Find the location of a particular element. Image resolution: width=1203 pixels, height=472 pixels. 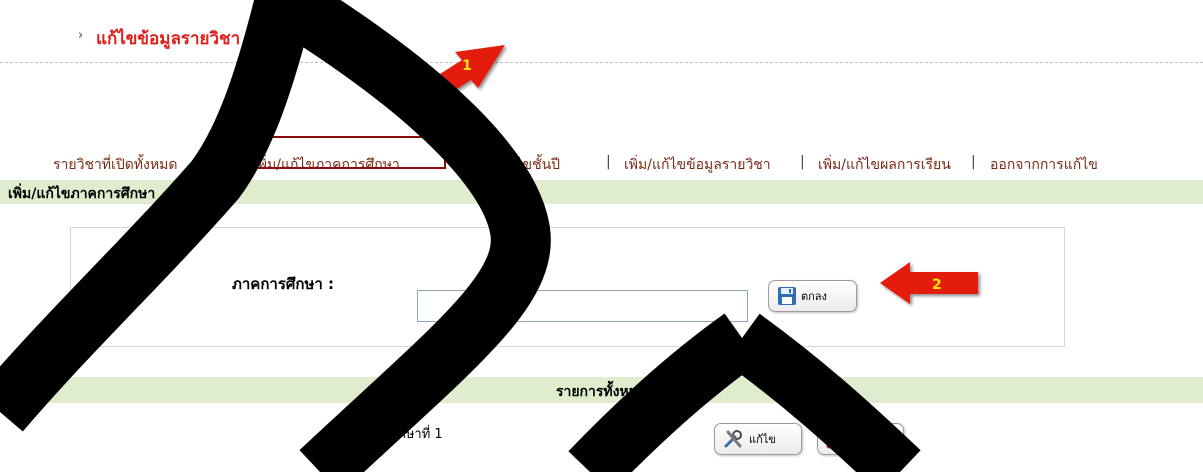

ok-button: ตกลง is located at coordinates (812, 296).